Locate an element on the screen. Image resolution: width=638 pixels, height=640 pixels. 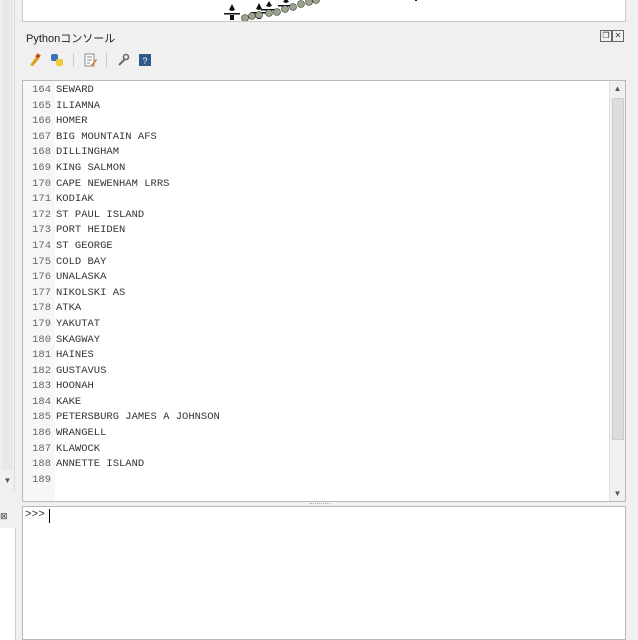
float-dock-icon: ❐ is located at coordinates (606, 36).